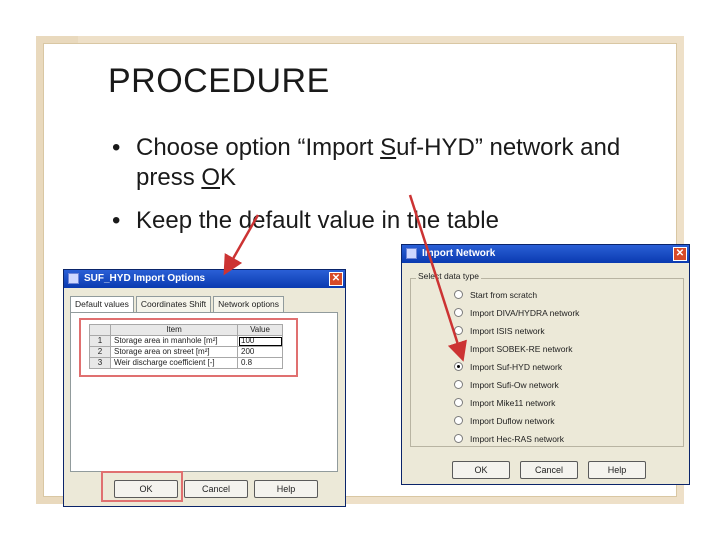 The image size is (720, 540). What do you see at coordinates (241, 245) in the screenshot?
I see `arrow-to-table` at bounding box center [241, 245].